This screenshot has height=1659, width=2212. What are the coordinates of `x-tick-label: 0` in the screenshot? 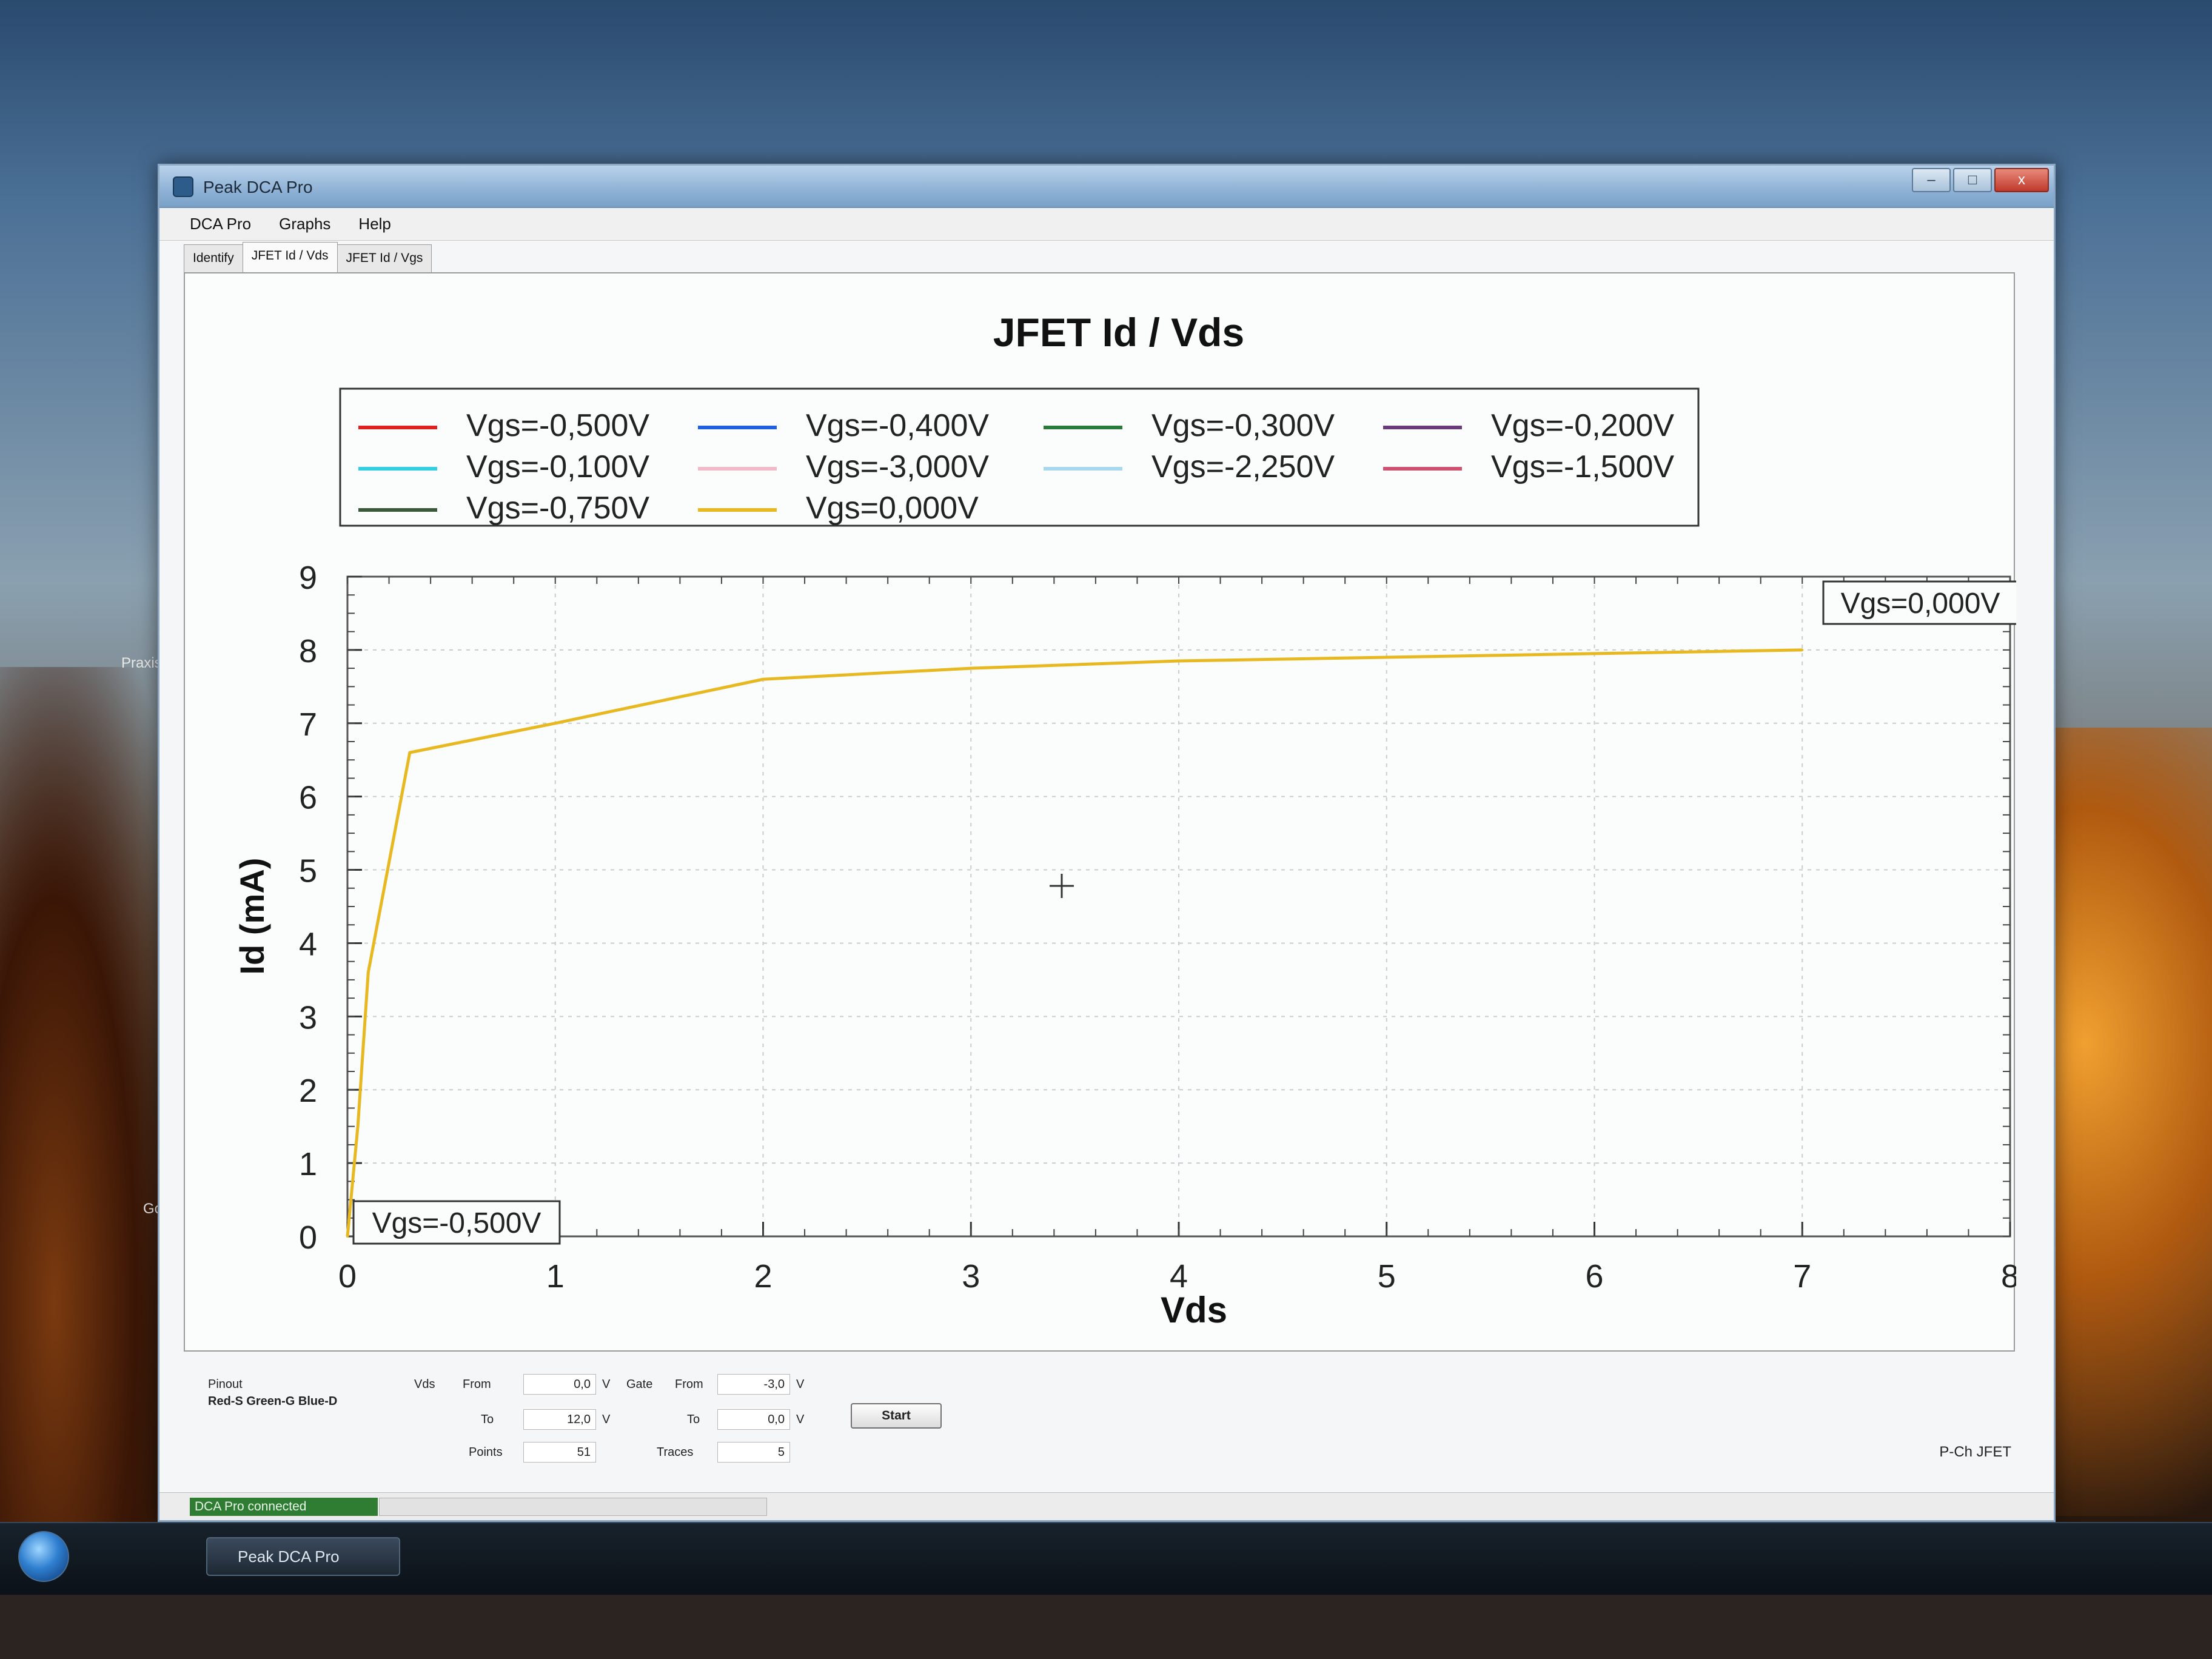 It's located at (347, 1277).